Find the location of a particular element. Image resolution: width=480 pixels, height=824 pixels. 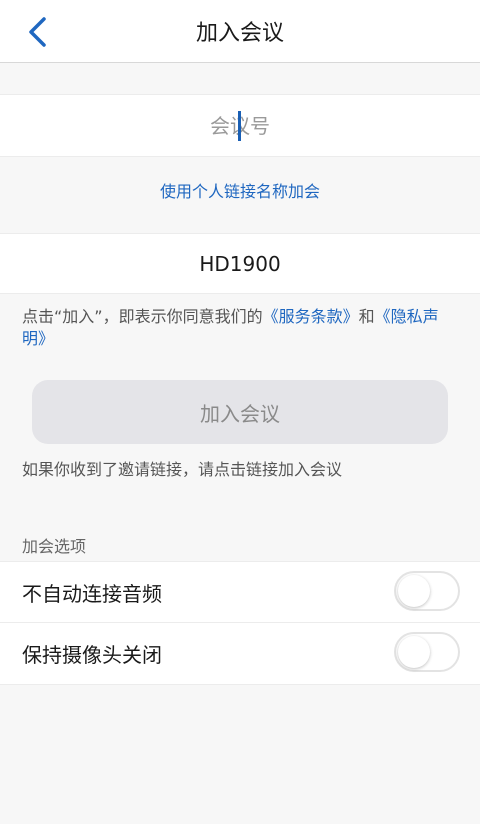

back-button is located at coordinates (37, 32).